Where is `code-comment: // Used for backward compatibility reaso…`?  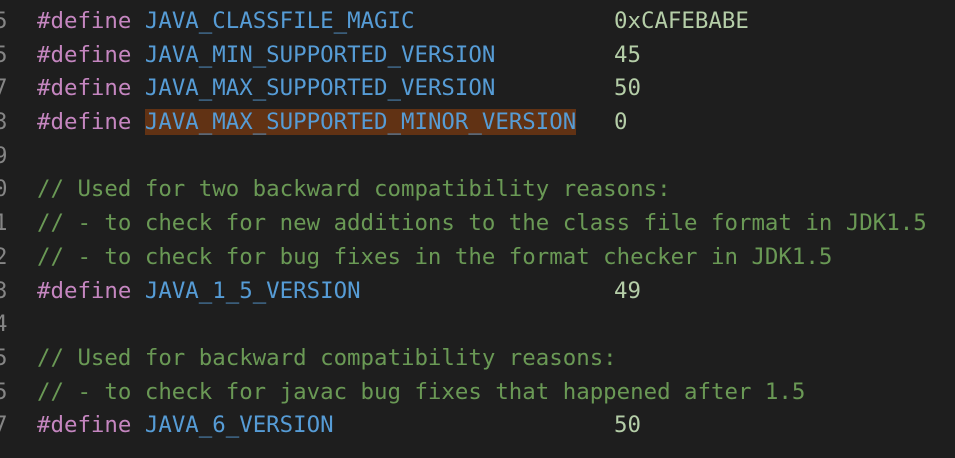
code-comment: // Used for backward compatibility reaso… is located at coordinates (327, 357).